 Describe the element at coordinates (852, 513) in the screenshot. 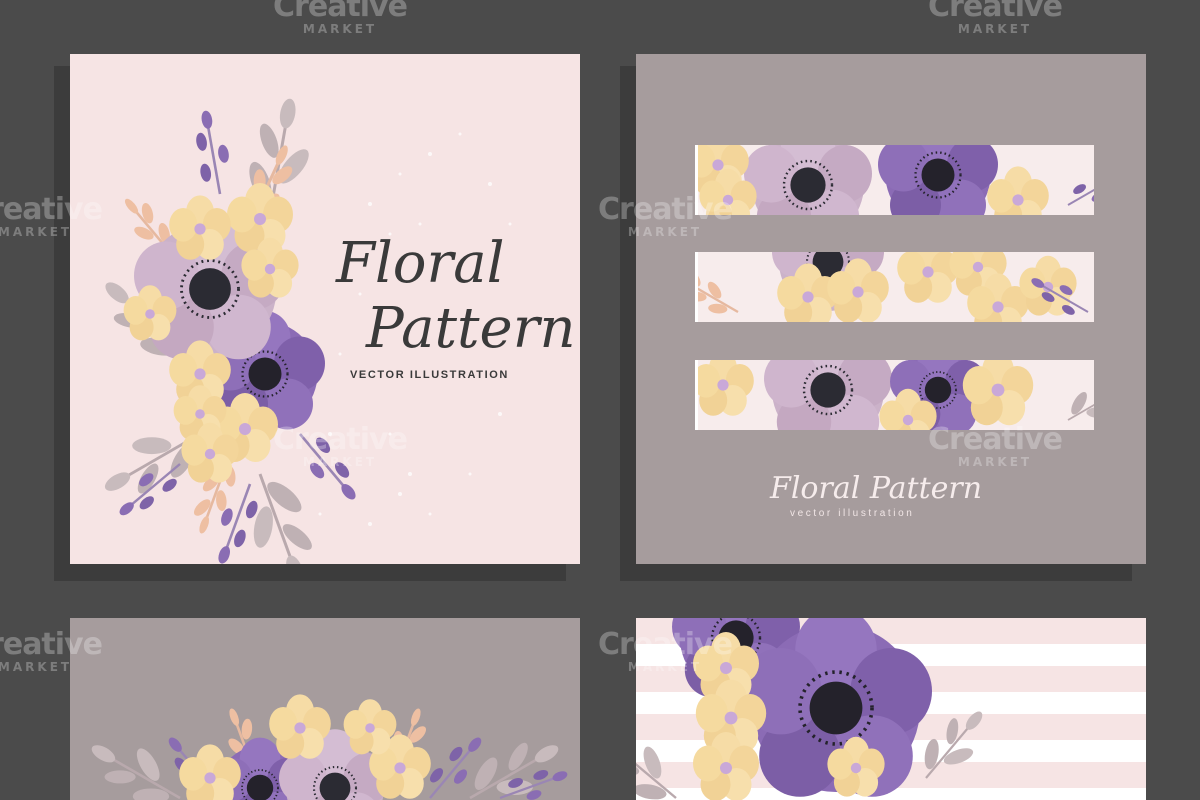

I see `card2-subtitle: vector illustration` at that location.